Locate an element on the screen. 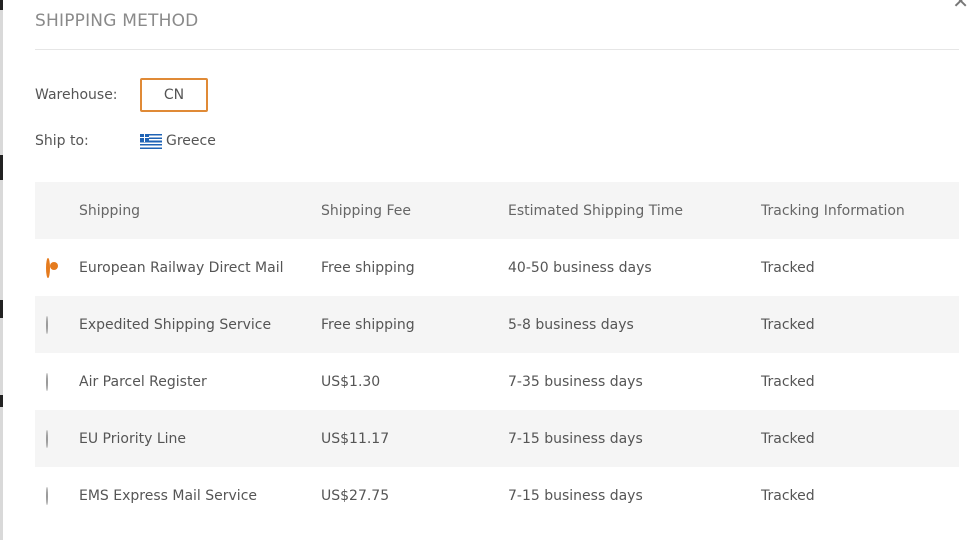 This screenshot has height=540, width=971. ship-to-country: Greece is located at coordinates (178, 141).